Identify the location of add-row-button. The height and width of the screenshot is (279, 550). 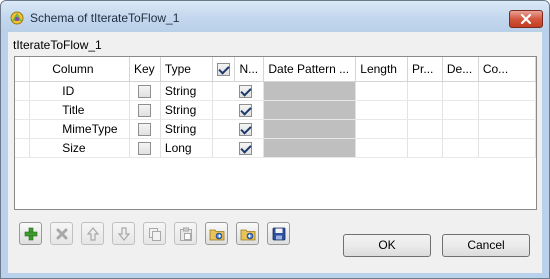
(30, 233).